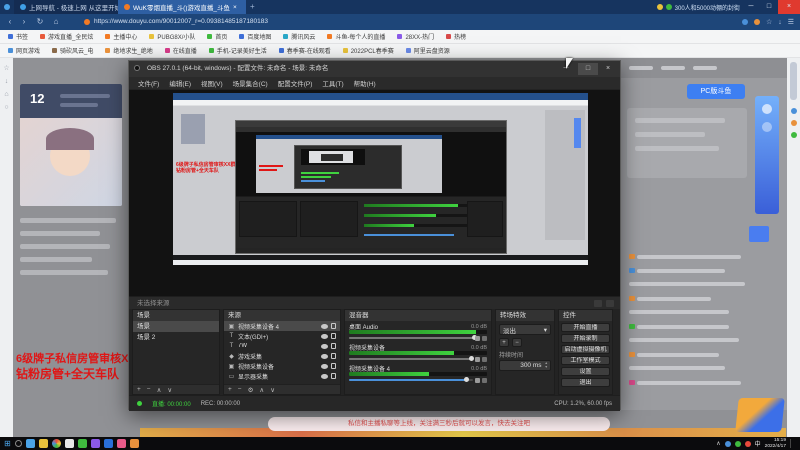 The image size is (800, 450). Describe the element at coordinates (24, 50) in the screenshot. I see `bookmark-item: 网页游戏` at that location.